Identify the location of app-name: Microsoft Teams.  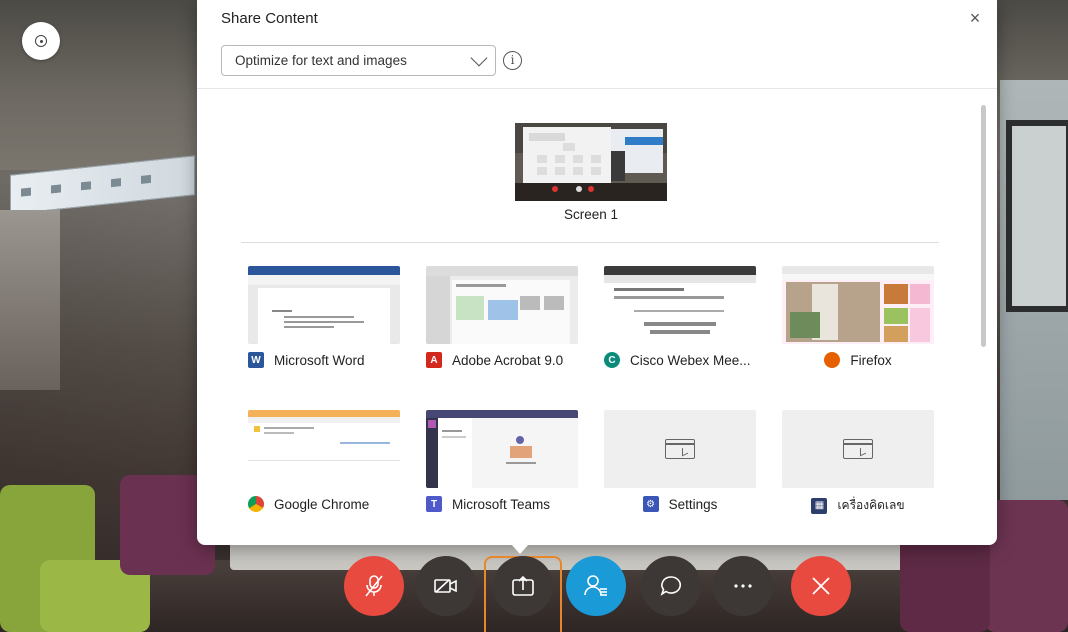
(501, 504).